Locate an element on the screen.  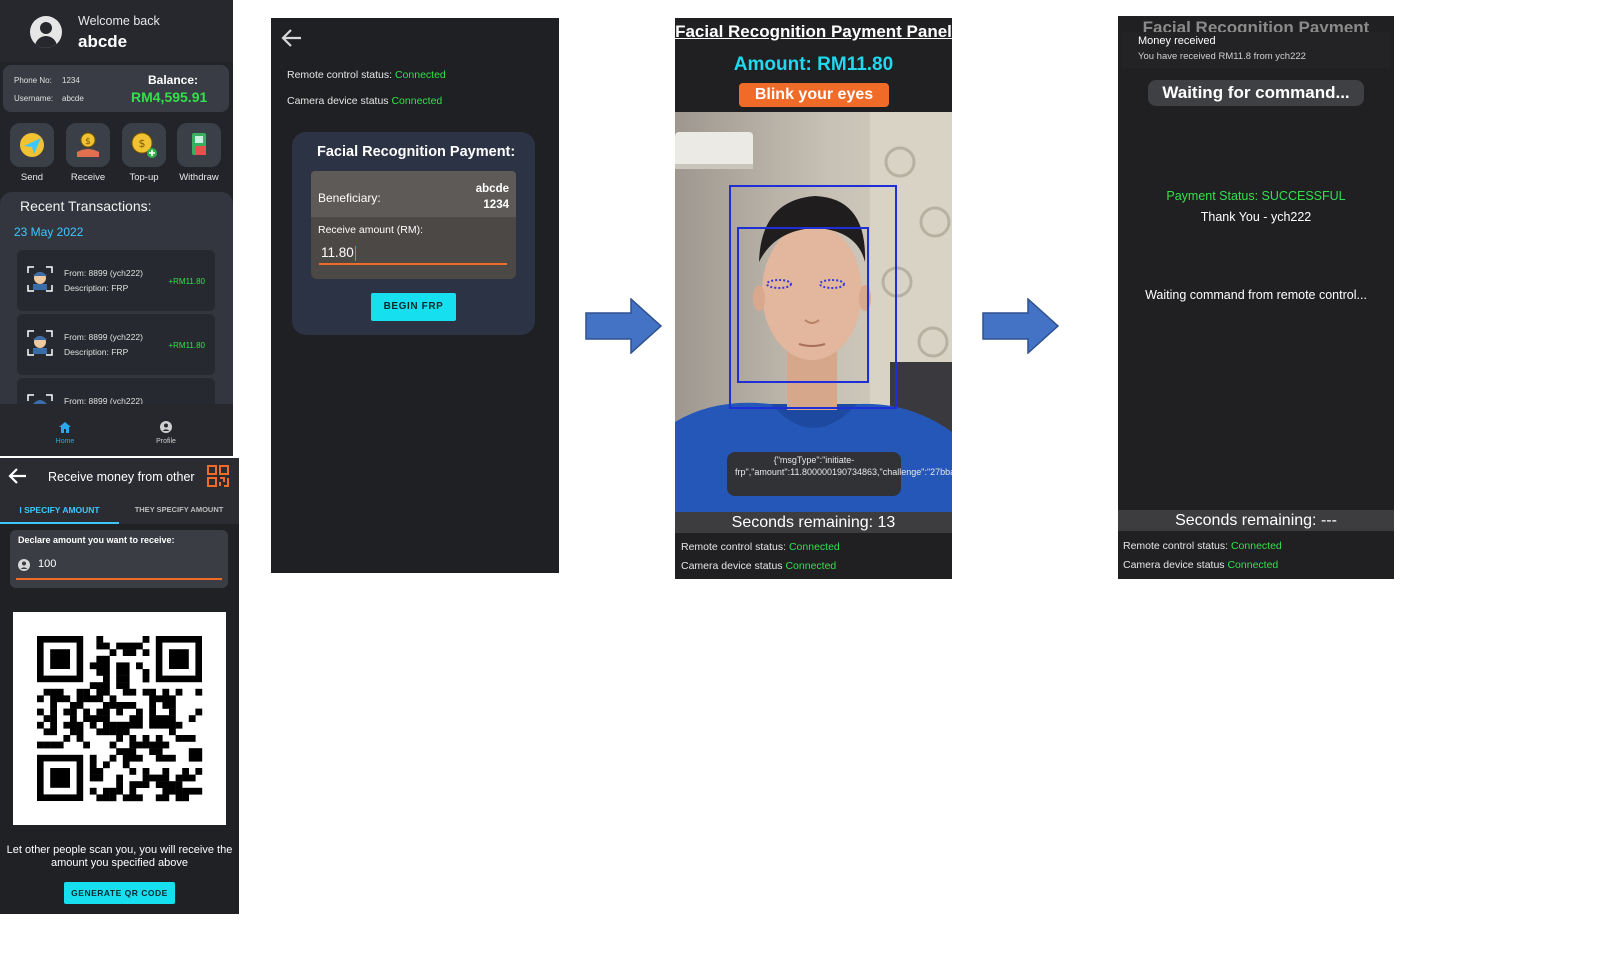
receive-button: $ Receive is located at coordinates (88, 153).